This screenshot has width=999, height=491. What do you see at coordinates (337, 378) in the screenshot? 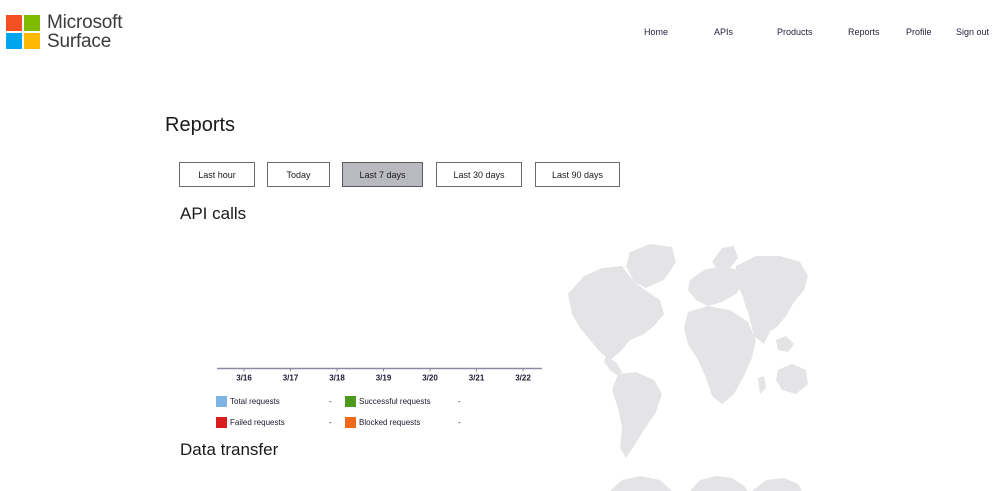
I see `x-tick-label: 3/18` at bounding box center [337, 378].